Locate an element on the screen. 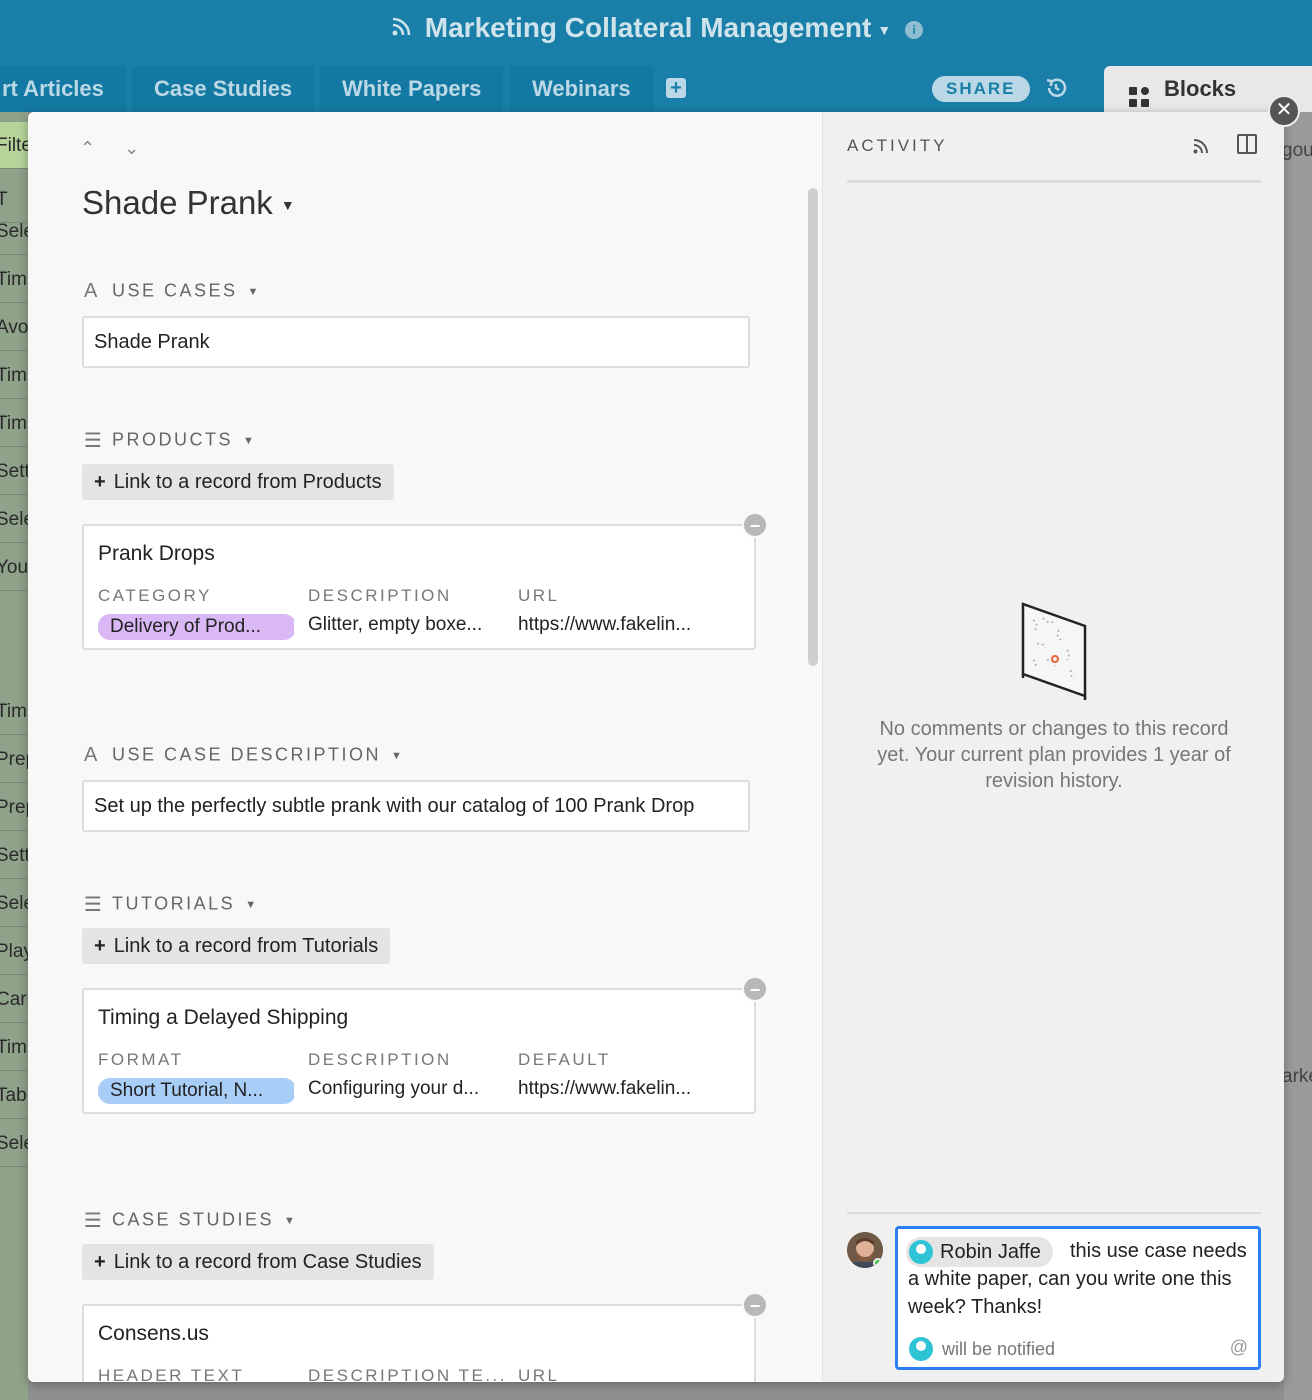  field-label-use-cases: A USE CASES ▼ is located at coordinates (172, 291).